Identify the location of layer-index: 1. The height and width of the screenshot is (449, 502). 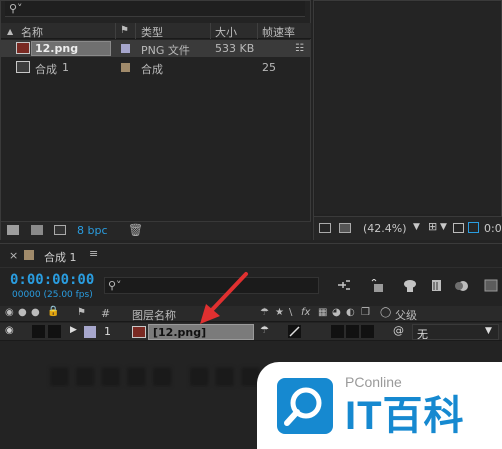
(107, 331).